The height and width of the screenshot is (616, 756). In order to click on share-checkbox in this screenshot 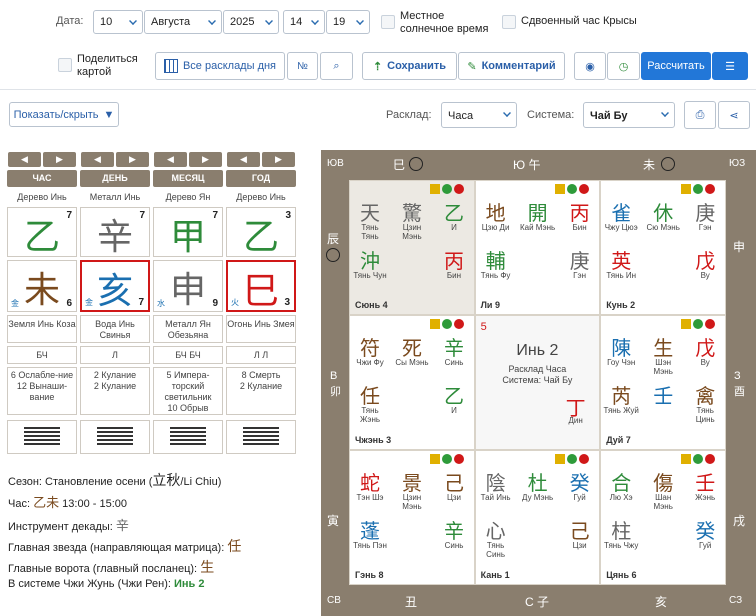, I will do `click(65, 65)`.